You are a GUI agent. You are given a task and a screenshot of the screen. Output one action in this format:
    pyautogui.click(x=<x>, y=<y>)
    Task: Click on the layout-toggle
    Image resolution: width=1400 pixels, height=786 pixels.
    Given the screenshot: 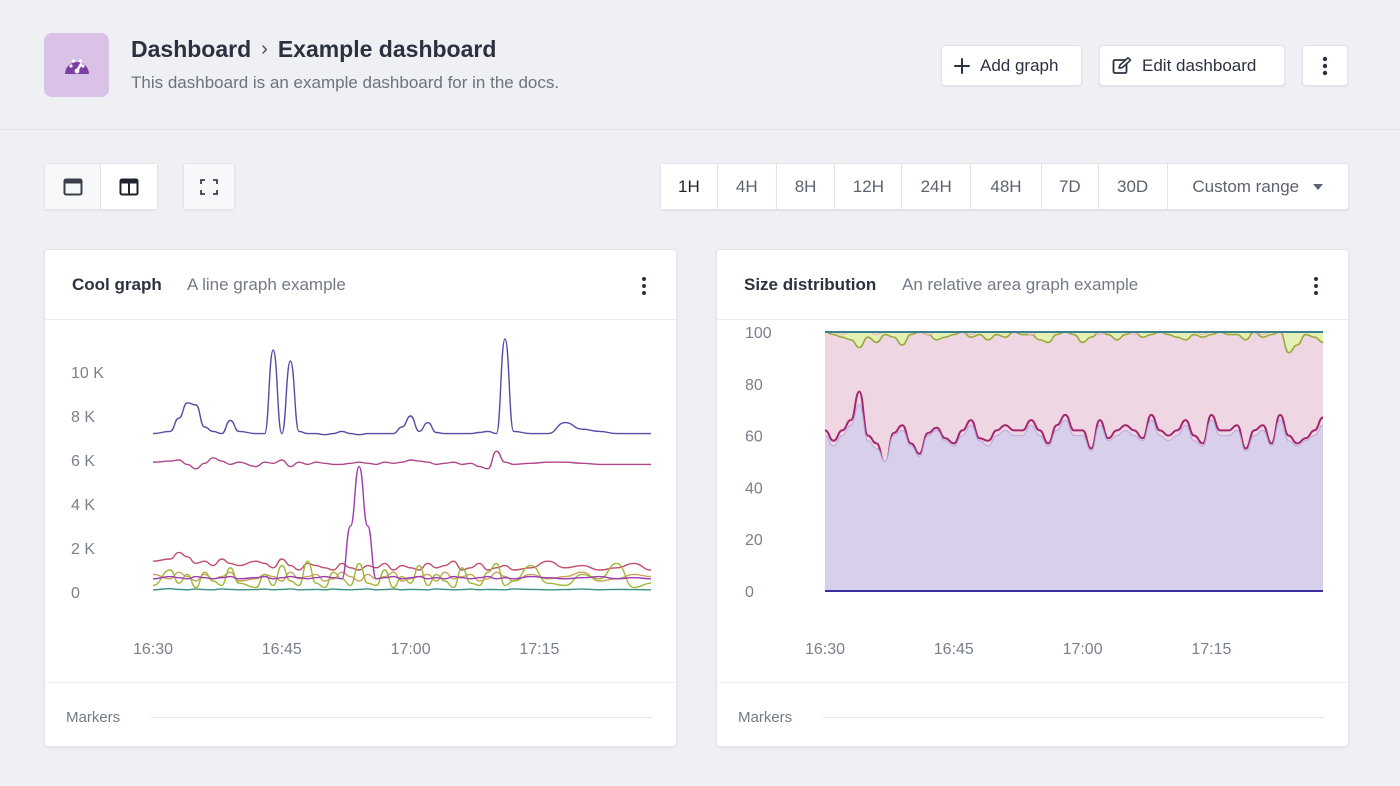 What is the action you would take?
    pyautogui.click(x=101, y=186)
    